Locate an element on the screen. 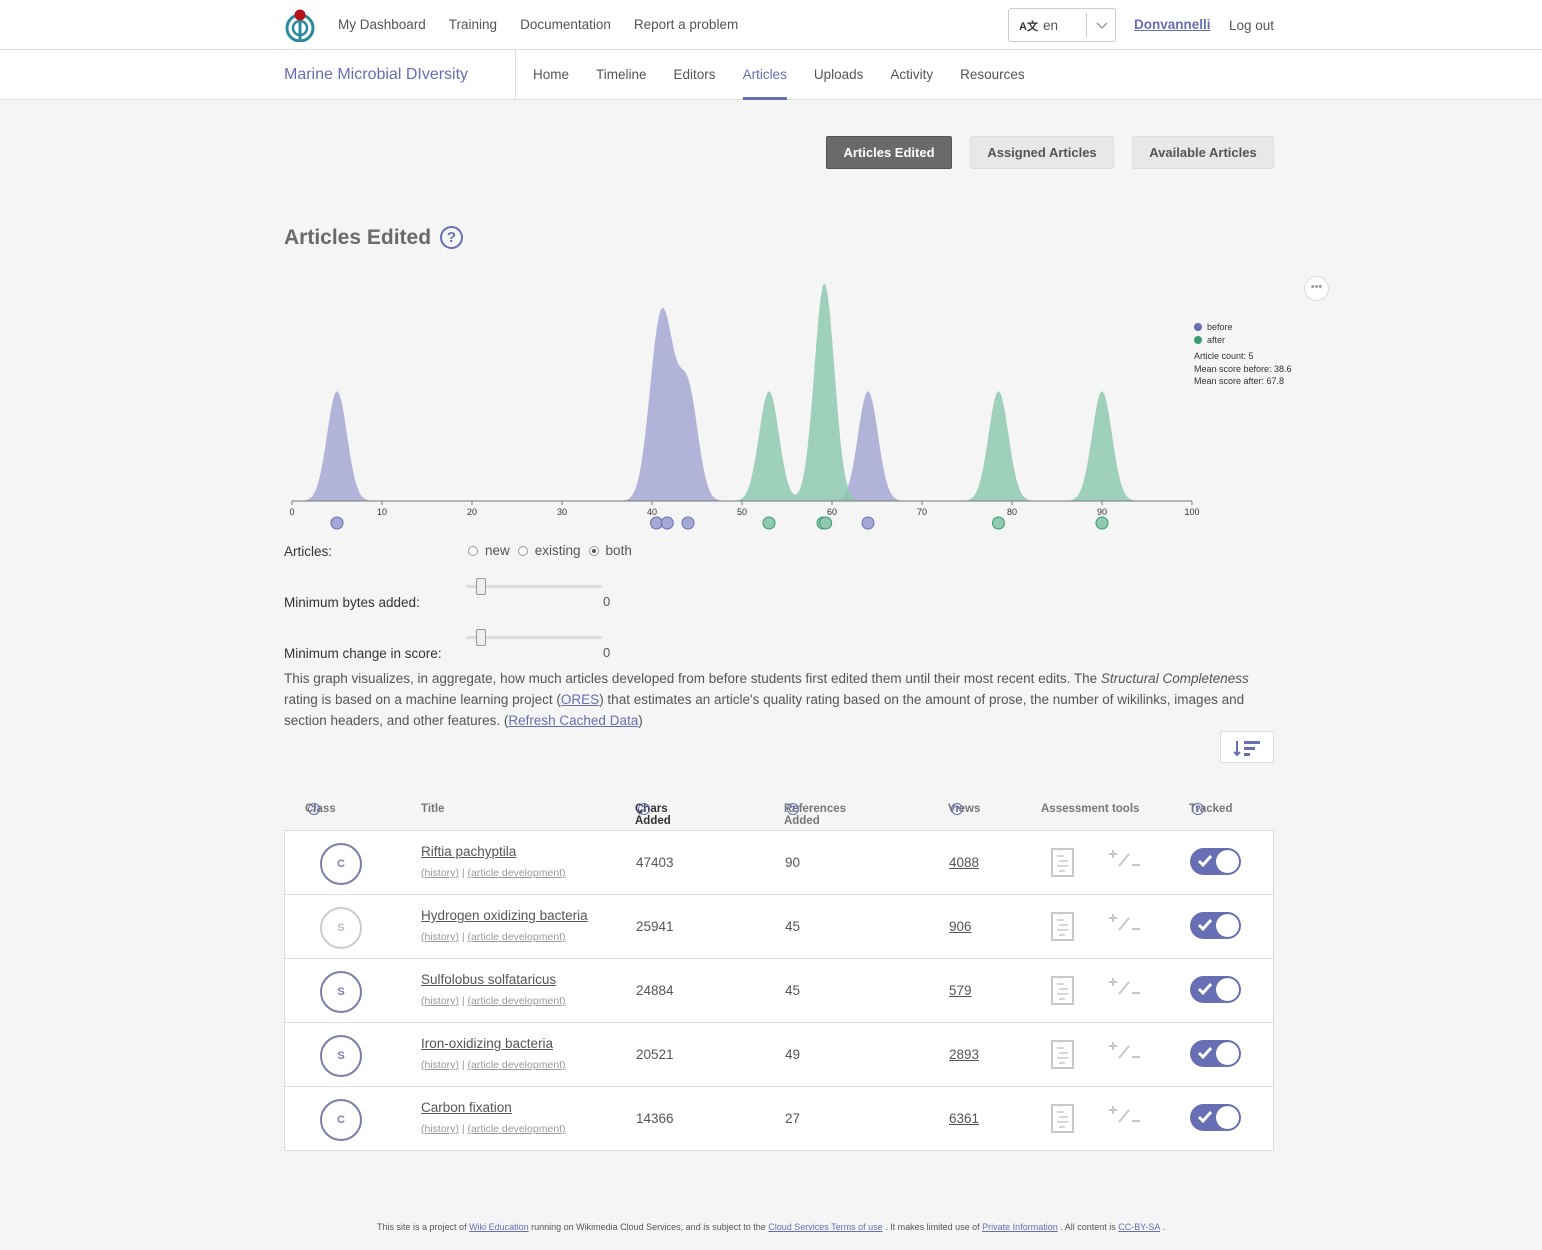 The width and height of the screenshot is (1542, 1250). views-link: 906 is located at coordinates (960, 926).